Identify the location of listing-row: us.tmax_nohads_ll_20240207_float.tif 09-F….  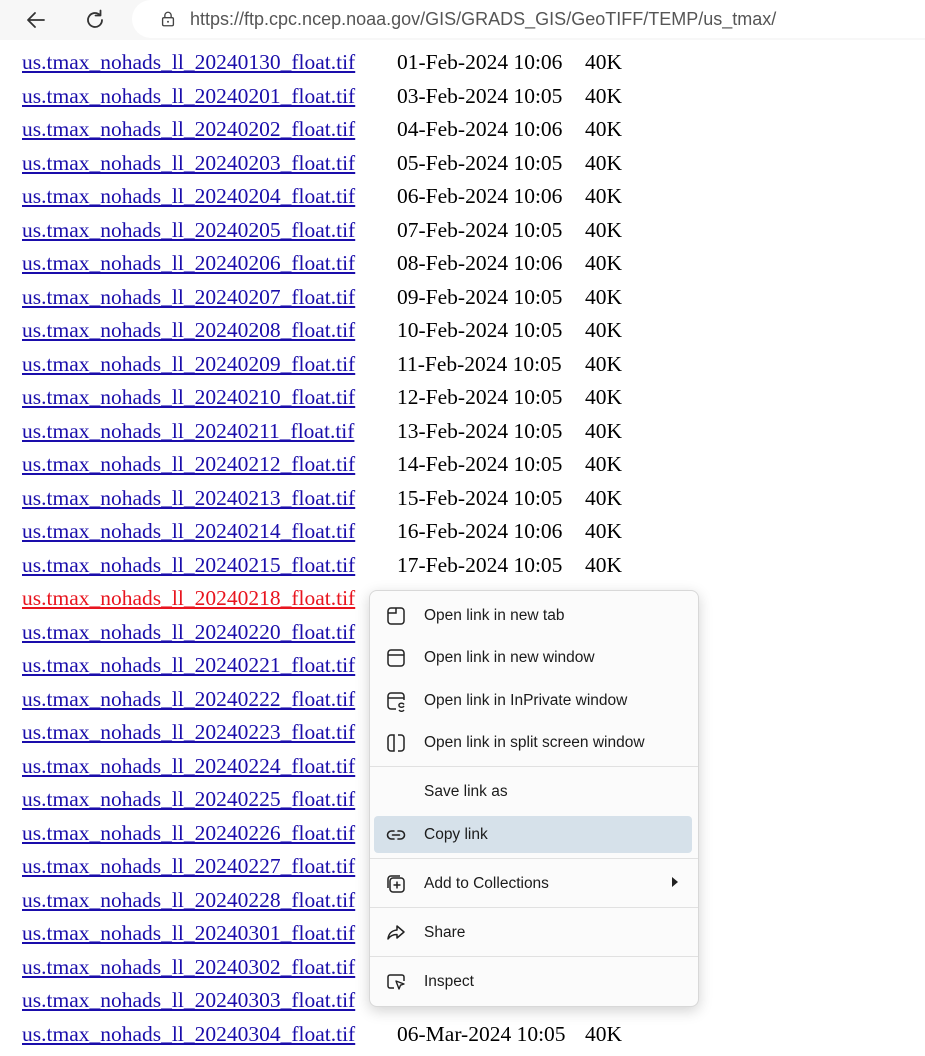
(472, 298).